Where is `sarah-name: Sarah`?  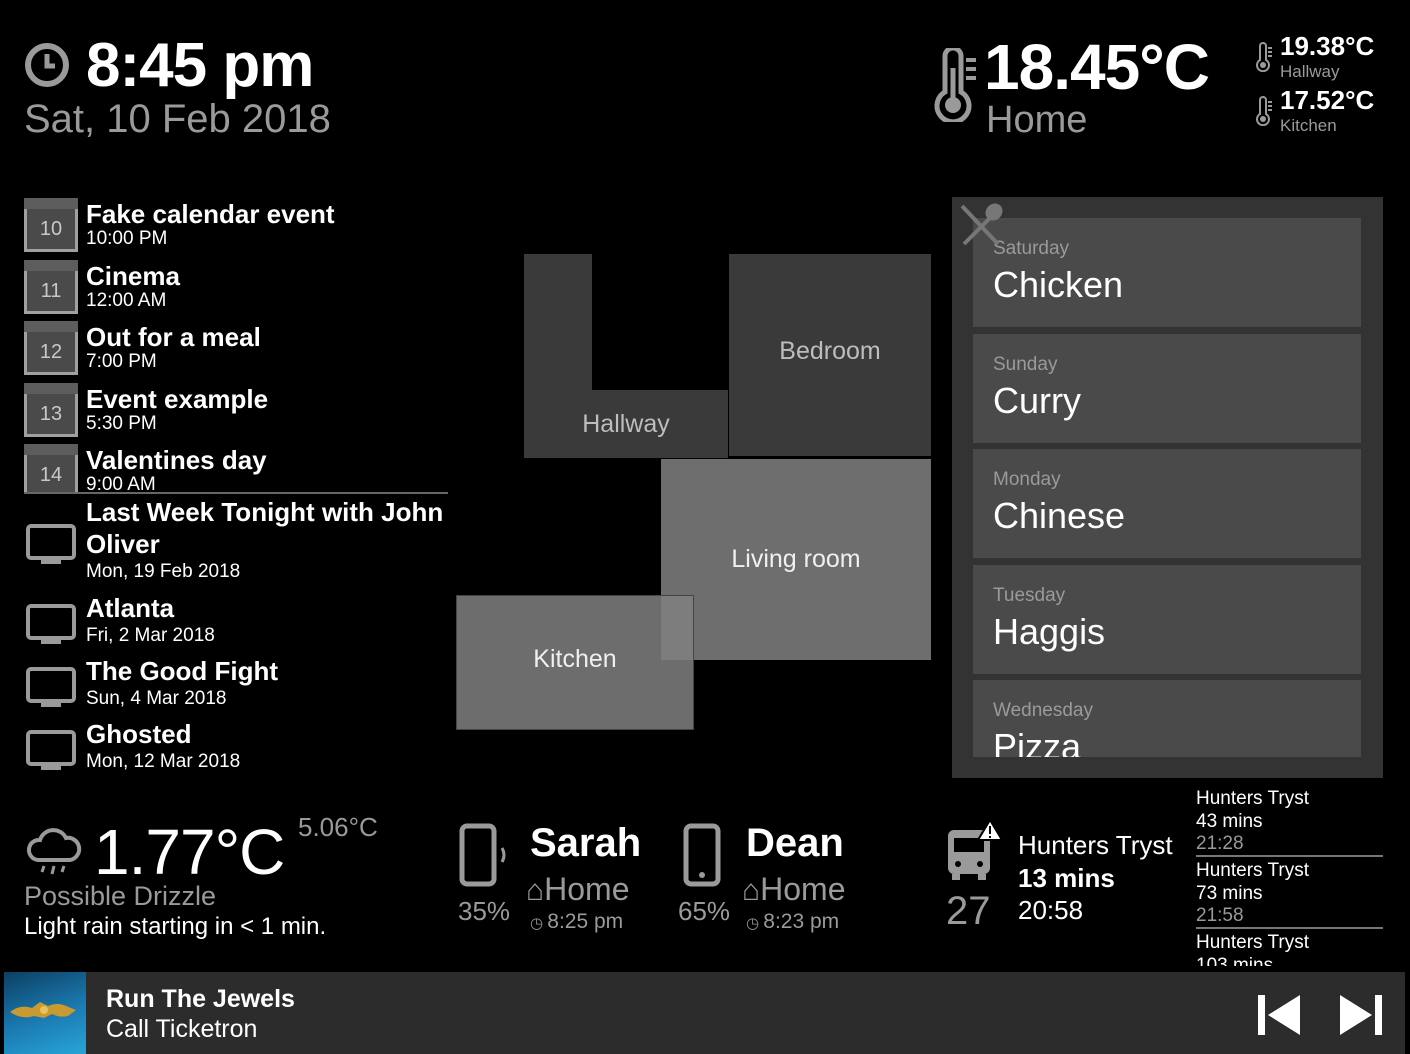 sarah-name: Sarah is located at coordinates (586, 843).